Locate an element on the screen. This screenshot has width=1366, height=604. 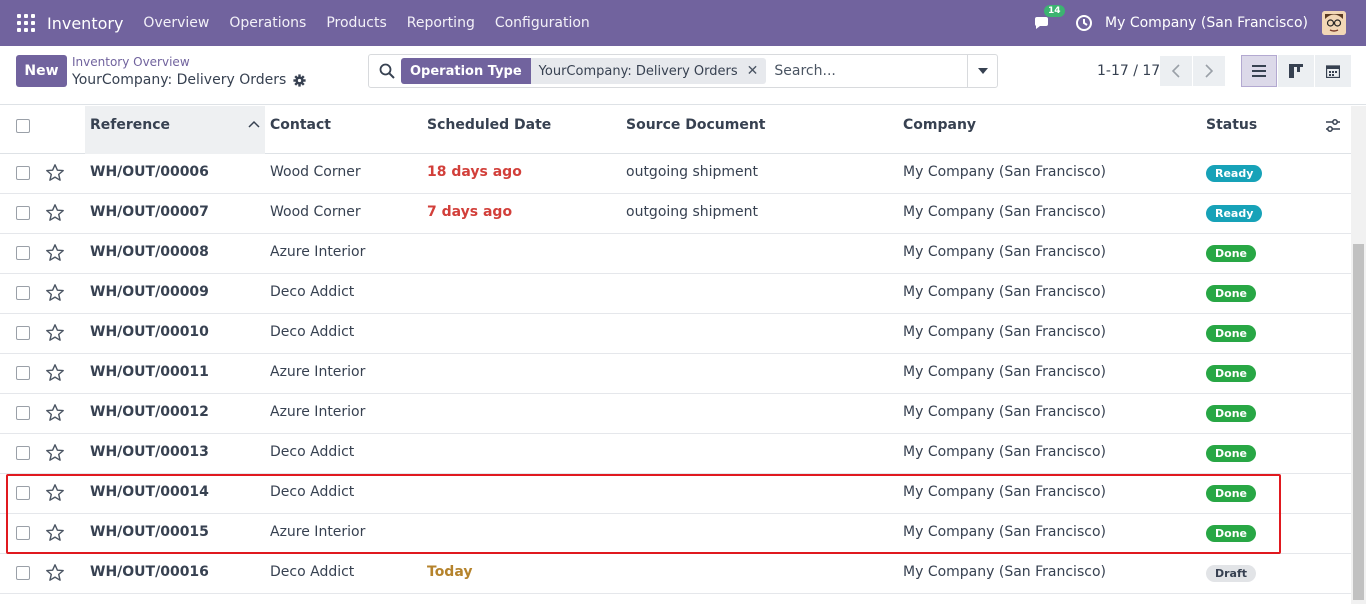
pager-value: 1-17 / 17 is located at coordinates (1128, 71).